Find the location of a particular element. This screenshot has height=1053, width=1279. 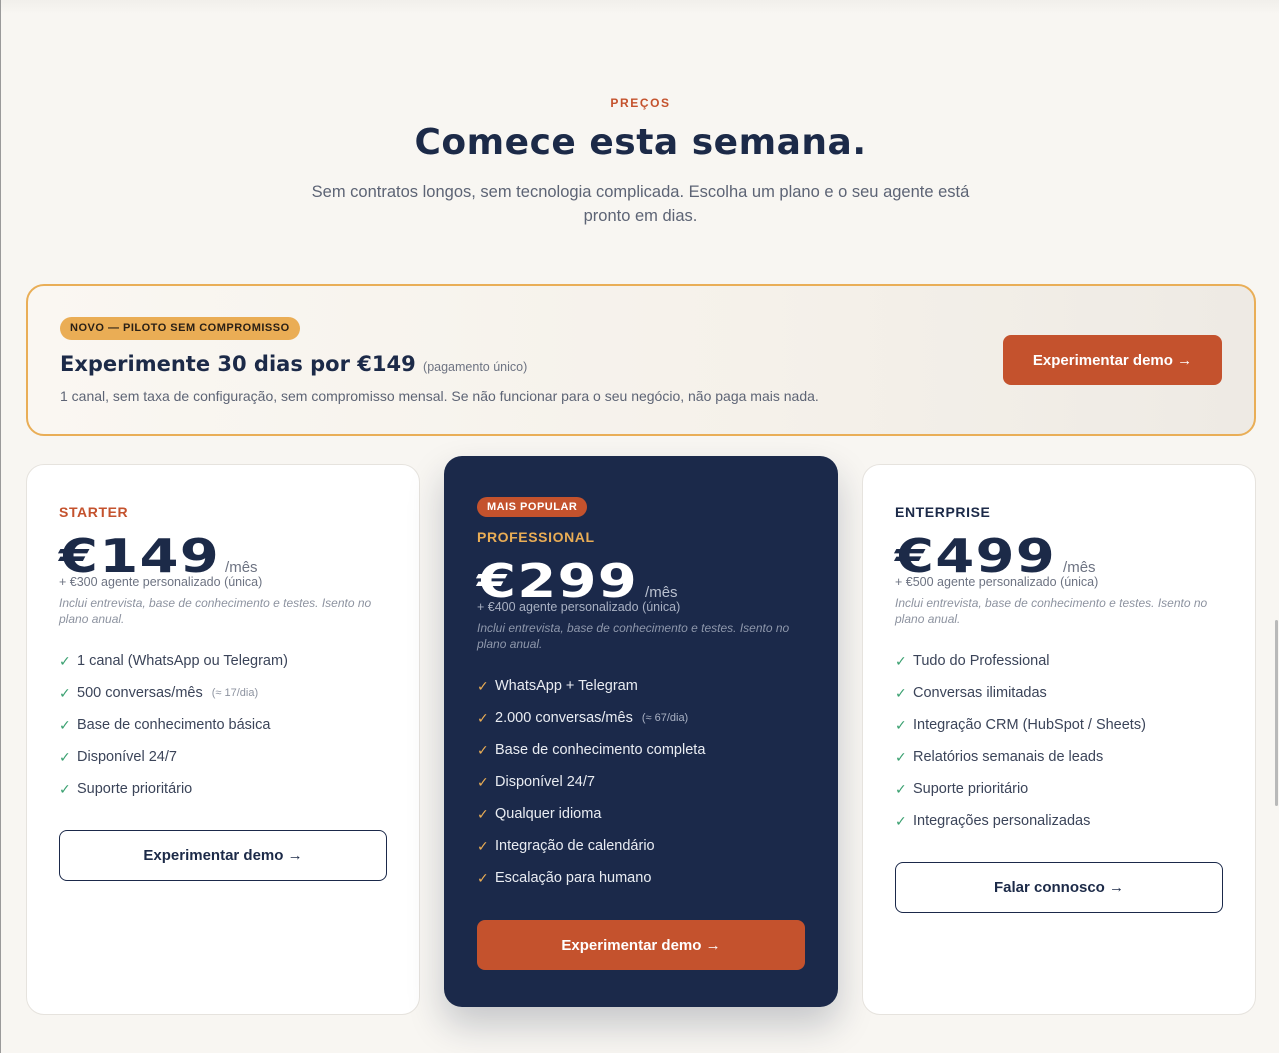

setup-fee: + €400 agente personalizado (única) is located at coordinates (579, 607).